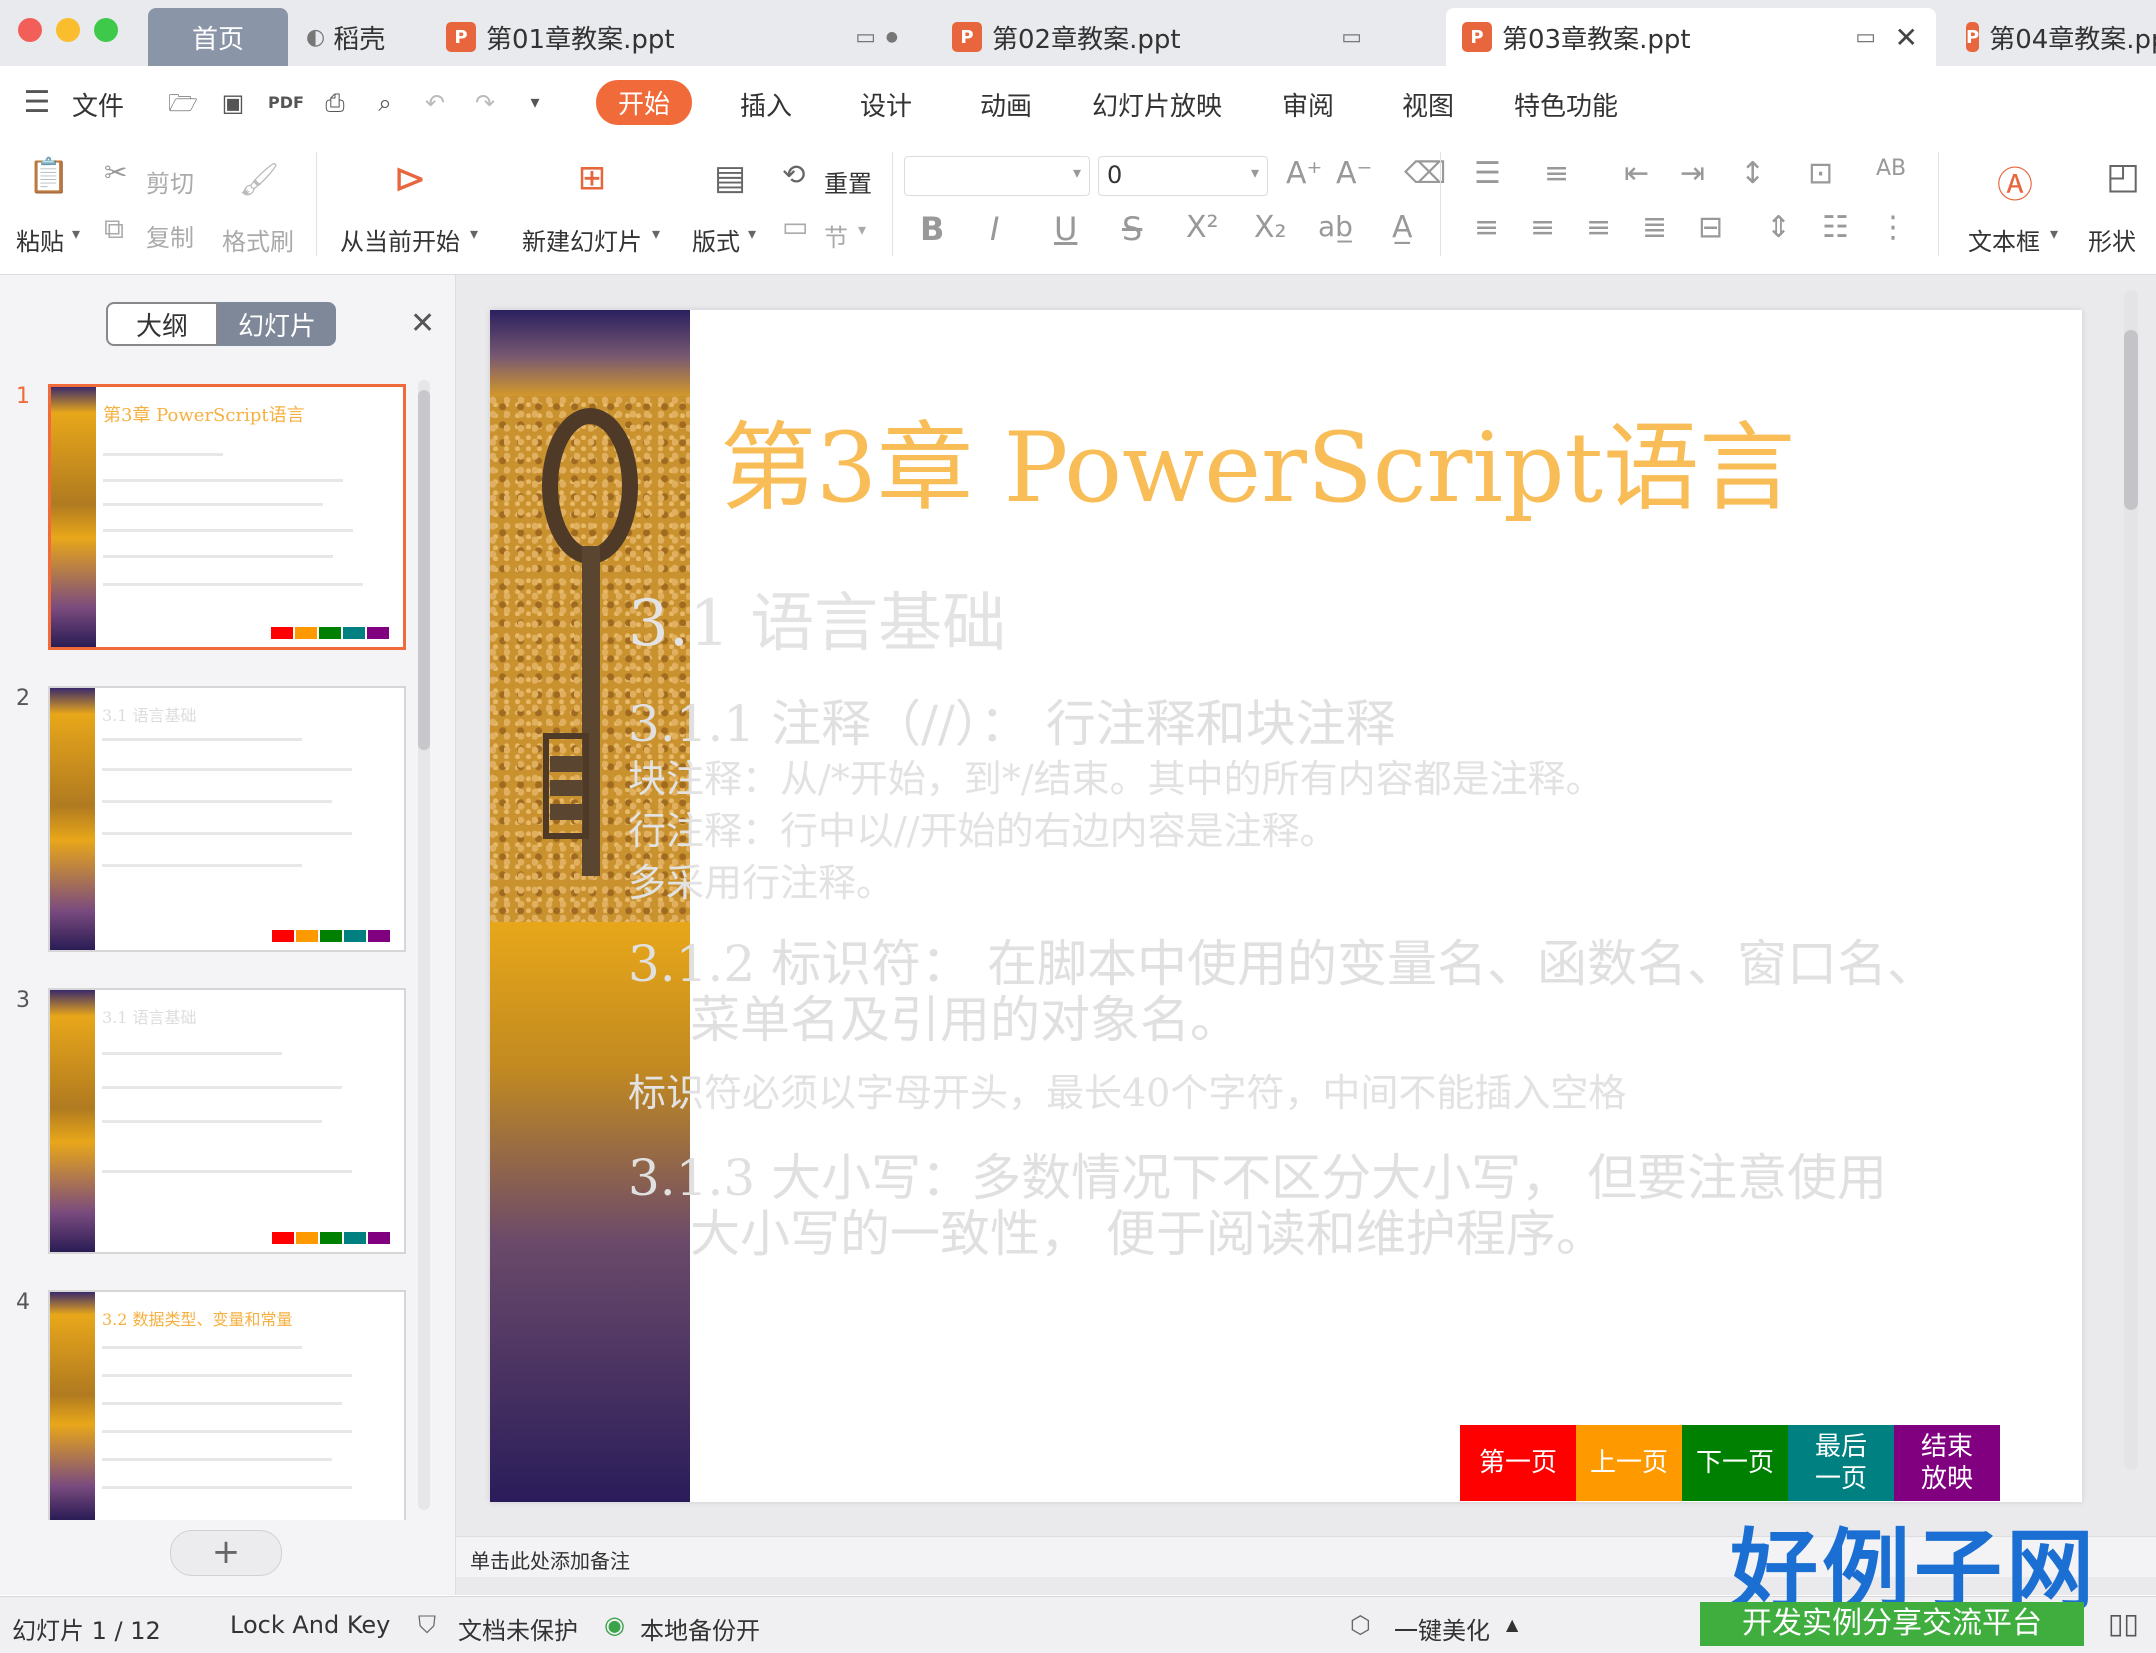 This screenshot has width=2156, height=1653. What do you see at coordinates (730, 178) in the screenshot?
I see `layout-icon: ▤` at bounding box center [730, 178].